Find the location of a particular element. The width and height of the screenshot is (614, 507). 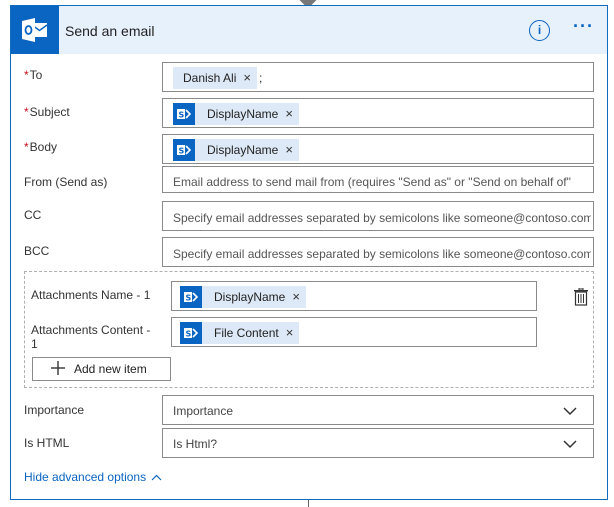

plus-icon is located at coordinates (58, 369).